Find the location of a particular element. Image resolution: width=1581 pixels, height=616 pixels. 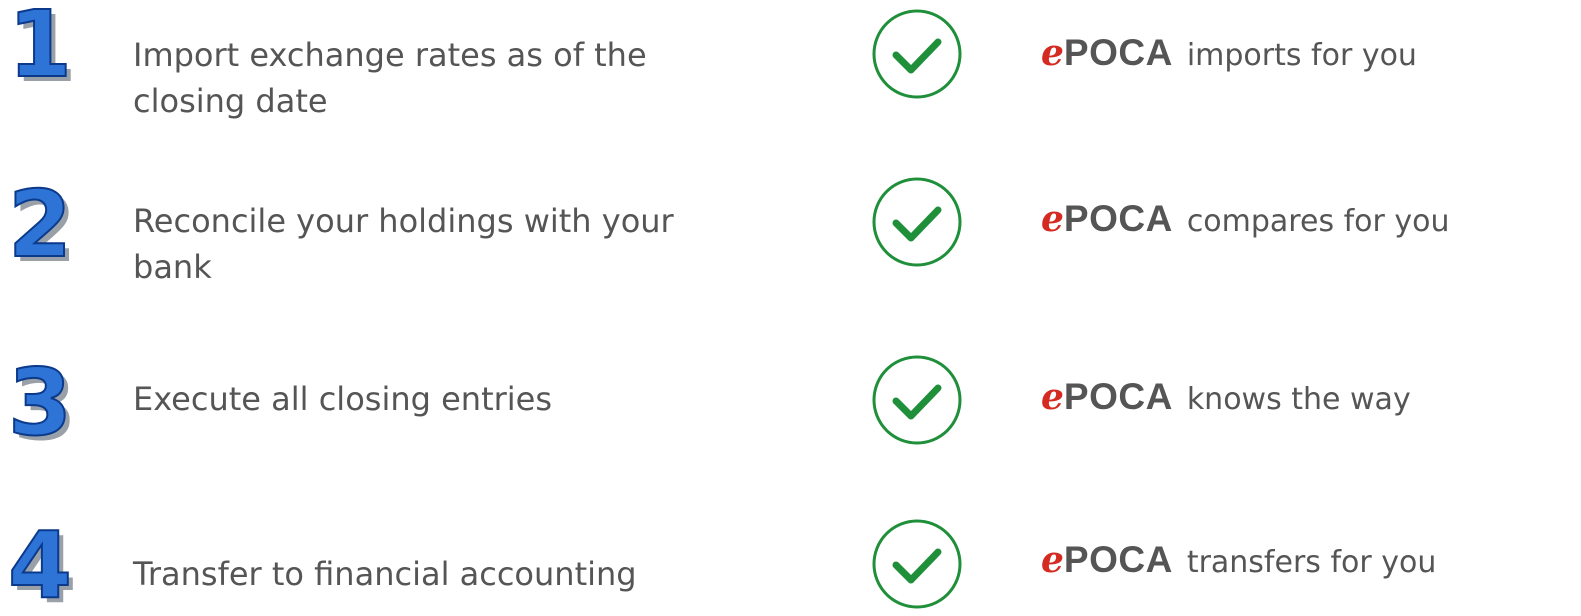

step-number-2: 2 2 is located at coordinates (49, 226).